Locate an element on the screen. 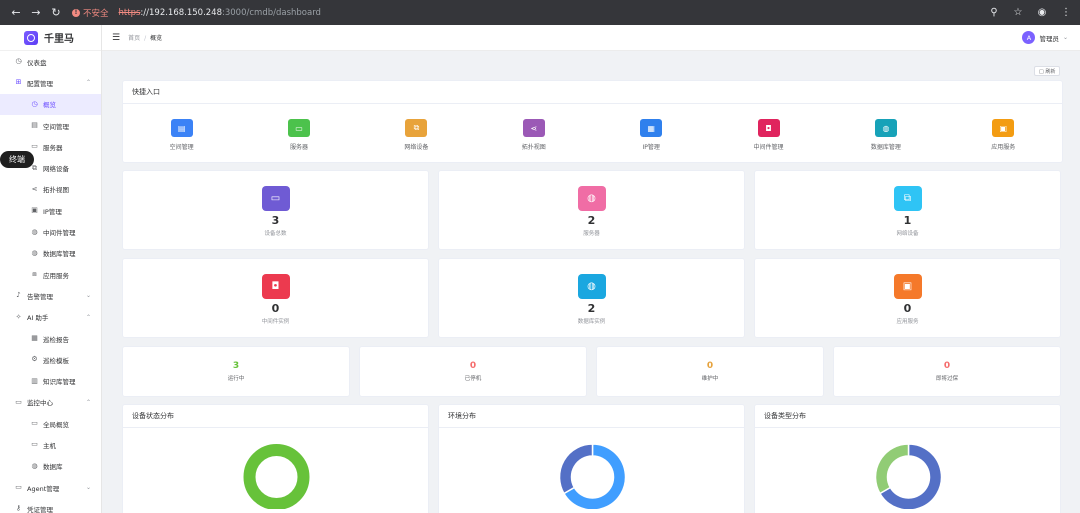 The width and height of the screenshot is (1080, 513). sidebar-item-label: 应用服务 is located at coordinates (56, 275).